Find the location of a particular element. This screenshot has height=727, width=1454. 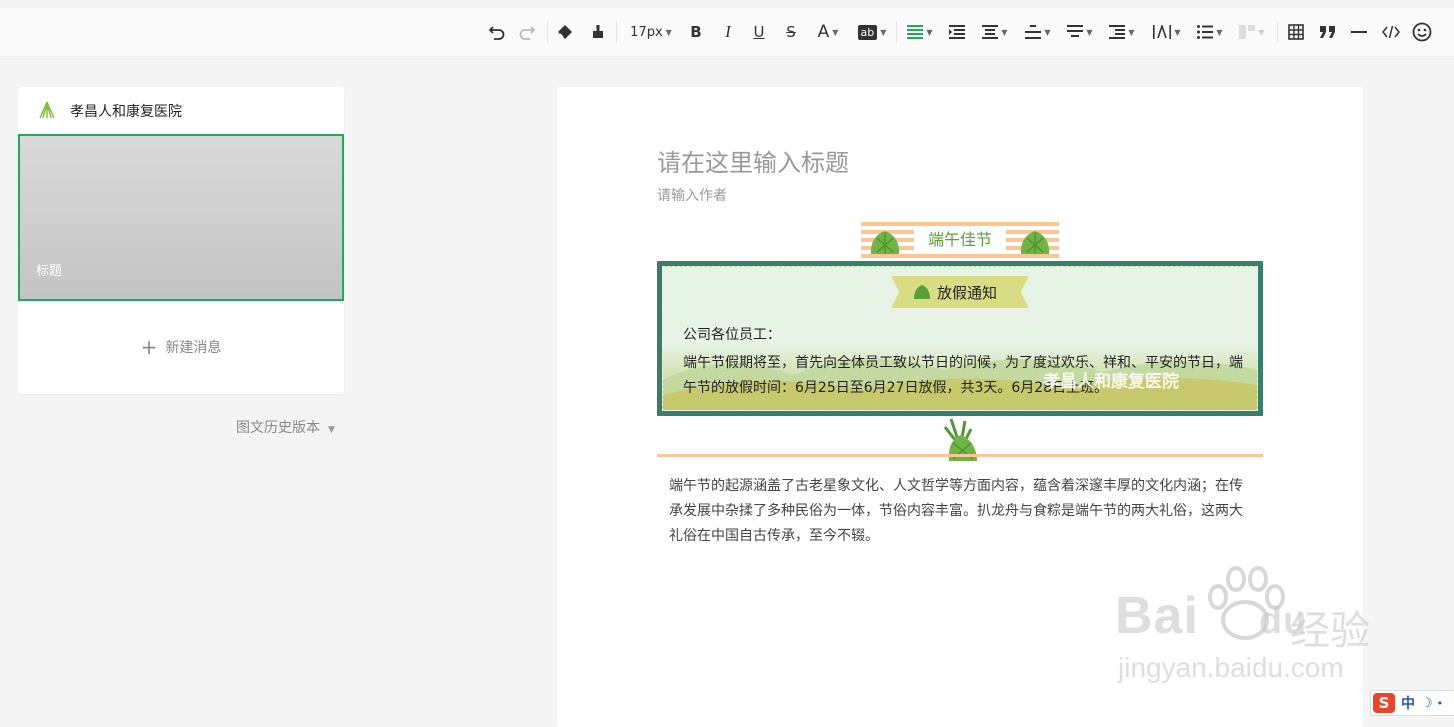

thumbnail-title: 标题 is located at coordinates (49, 271).